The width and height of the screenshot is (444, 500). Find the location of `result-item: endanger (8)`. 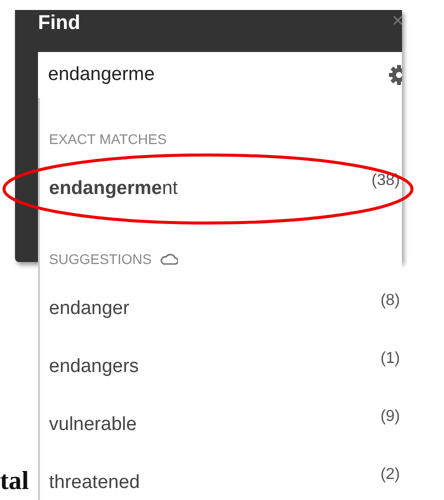

result-item: endanger (8) is located at coordinates (225, 309).